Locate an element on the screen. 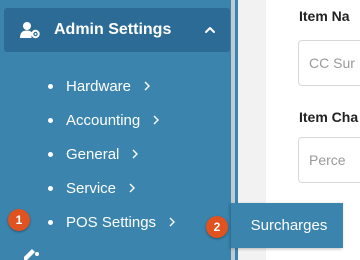 This screenshot has height=260, width=360. submenu-item-surcharges: Surcharges is located at coordinates (287, 225).